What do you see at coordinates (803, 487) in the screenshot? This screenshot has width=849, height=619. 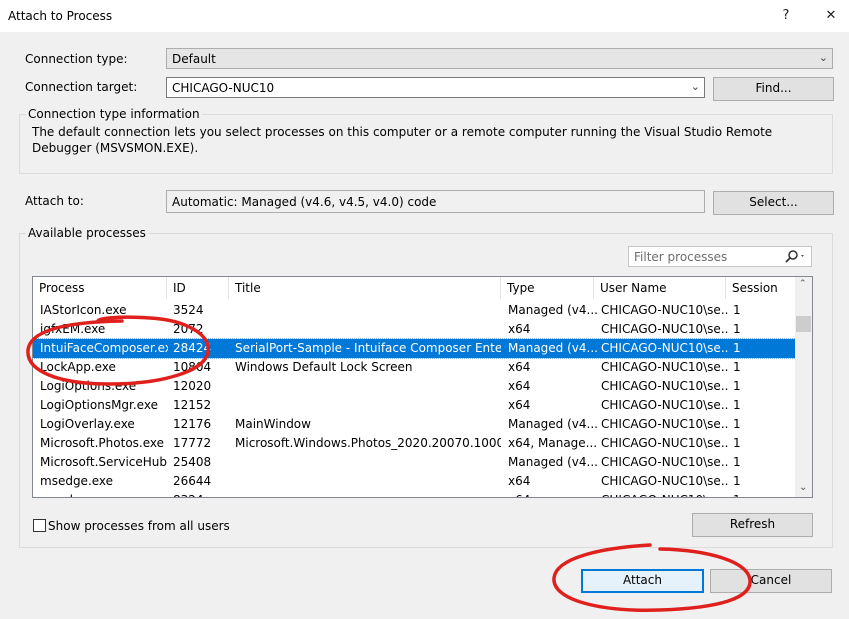 I see `scroll-down-icon: ⌄` at bounding box center [803, 487].